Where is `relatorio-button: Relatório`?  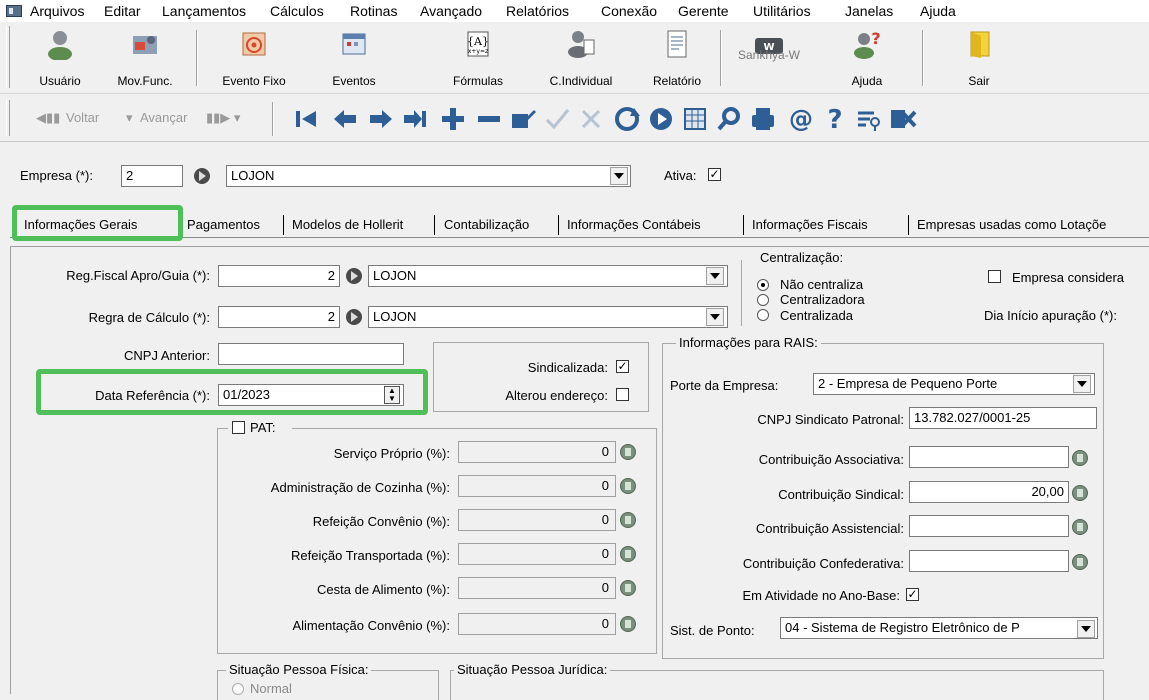
relatorio-button: Relatório is located at coordinates (677, 57).